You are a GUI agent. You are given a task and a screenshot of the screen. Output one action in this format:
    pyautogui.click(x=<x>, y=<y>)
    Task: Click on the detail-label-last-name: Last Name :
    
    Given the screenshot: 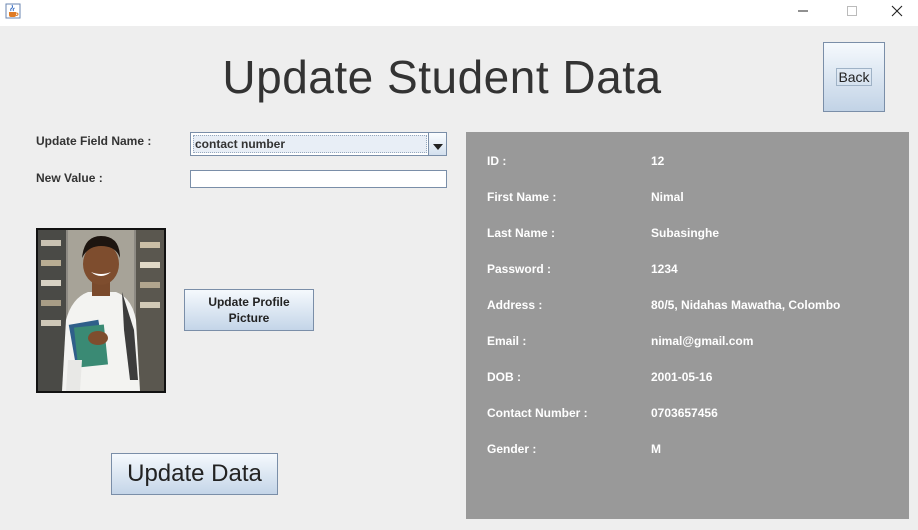 What is the action you would take?
    pyautogui.click(x=521, y=233)
    